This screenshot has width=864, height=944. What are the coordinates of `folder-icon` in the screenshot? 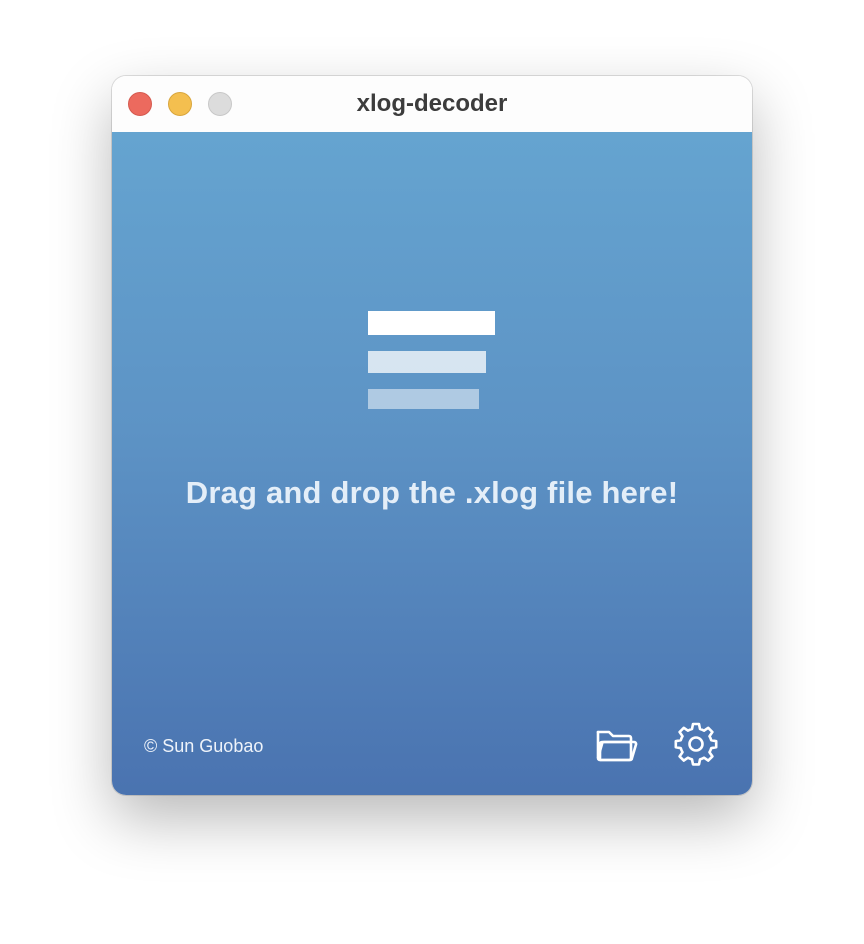 It's located at (617, 746).